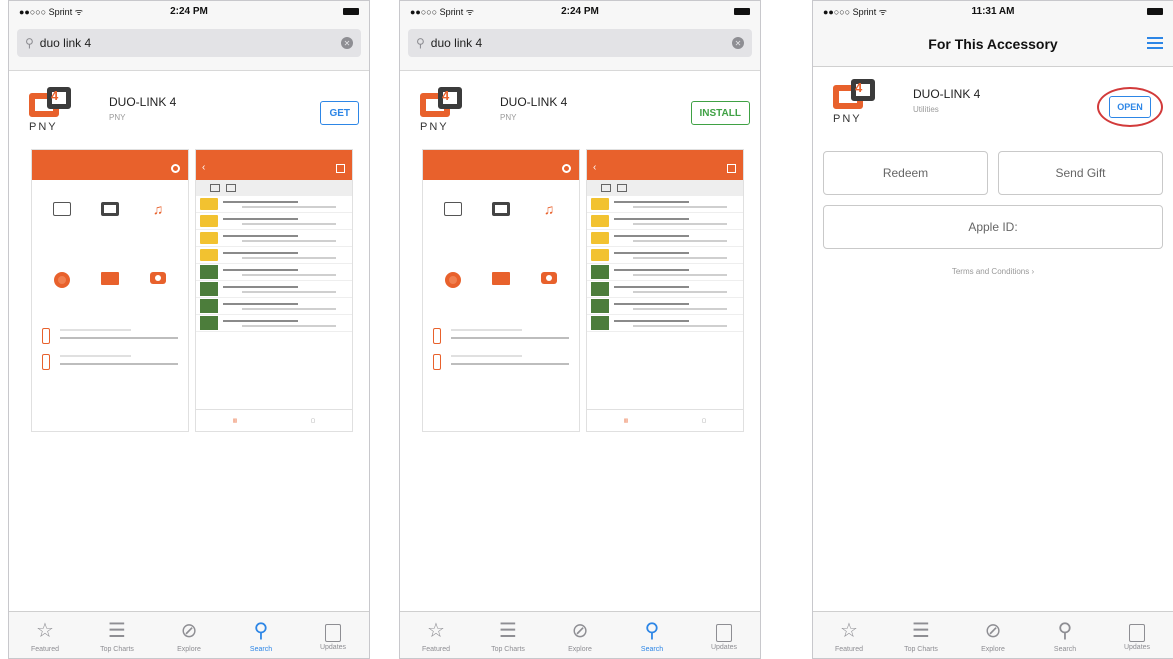 This screenshot has height=659, width=1173. What do you see at coordinates (993, 271) in the screenshot?
I see `terms-link: Terms and Conditions ›` at bounding box center [993, 271].